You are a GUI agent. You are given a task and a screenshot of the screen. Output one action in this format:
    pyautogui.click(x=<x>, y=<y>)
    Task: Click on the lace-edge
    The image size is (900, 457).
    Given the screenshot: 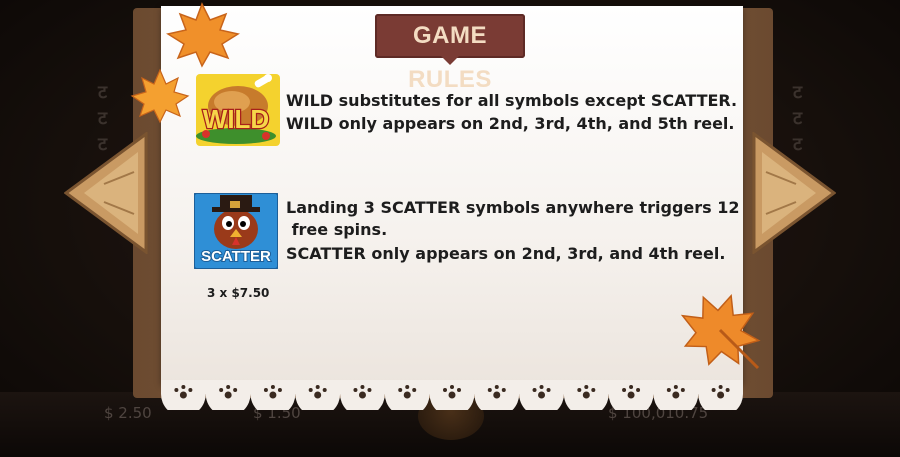 What is the action you would take?
    pyautogui.click(x=452, y=395)
    